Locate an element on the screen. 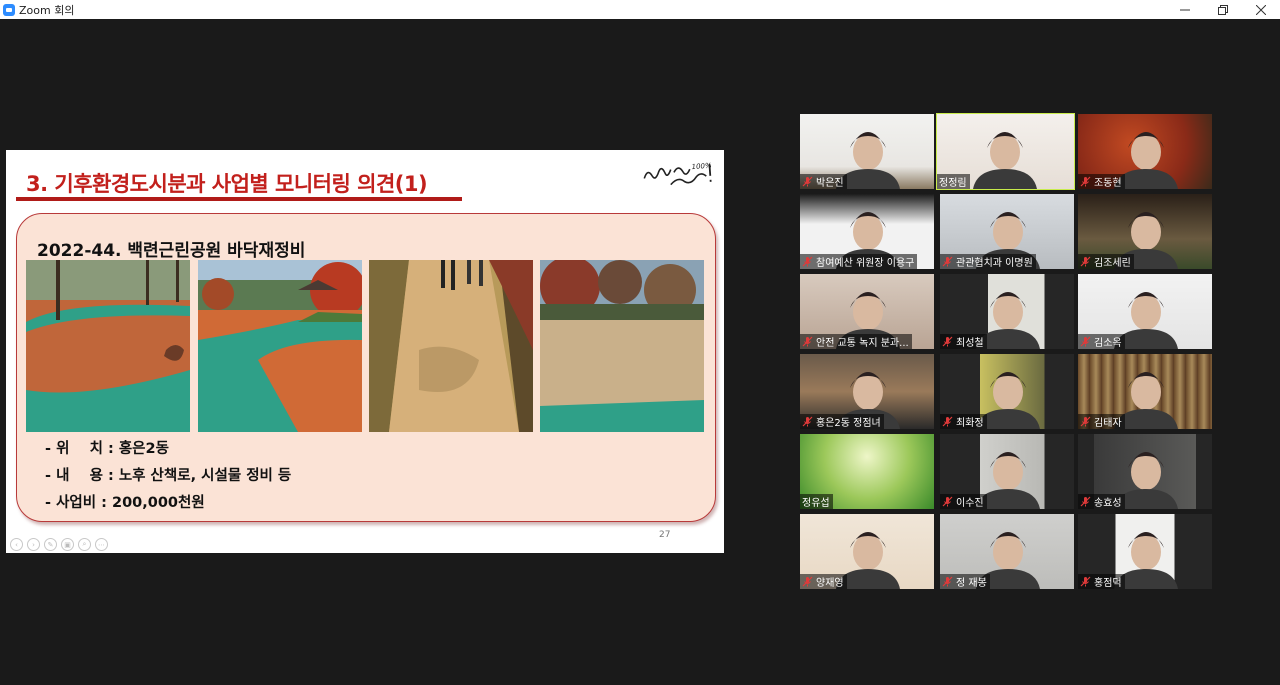 The width and height of the screenshot is (1280, 685). participant-name: 김소옥 is located at coordinates (1108, 343).